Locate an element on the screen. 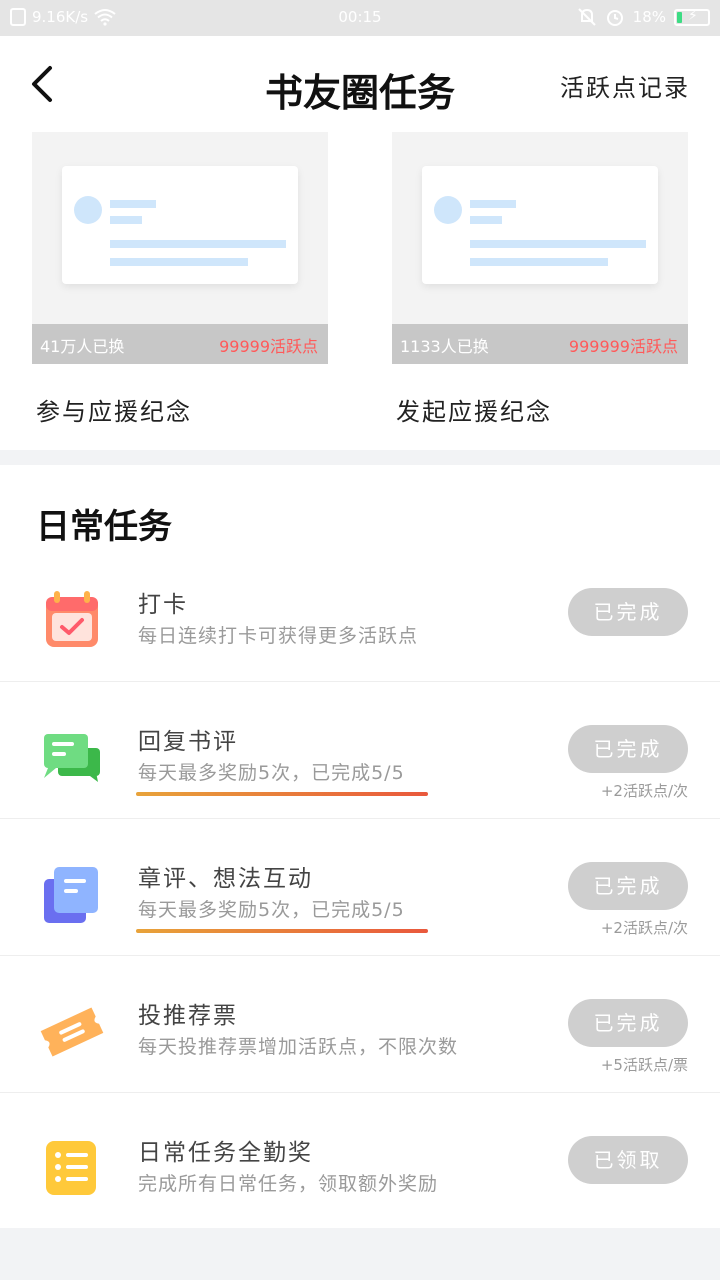  task-desc: 完成所有日常任务，领取额外奖励 is located at coordinates (288, 1184).